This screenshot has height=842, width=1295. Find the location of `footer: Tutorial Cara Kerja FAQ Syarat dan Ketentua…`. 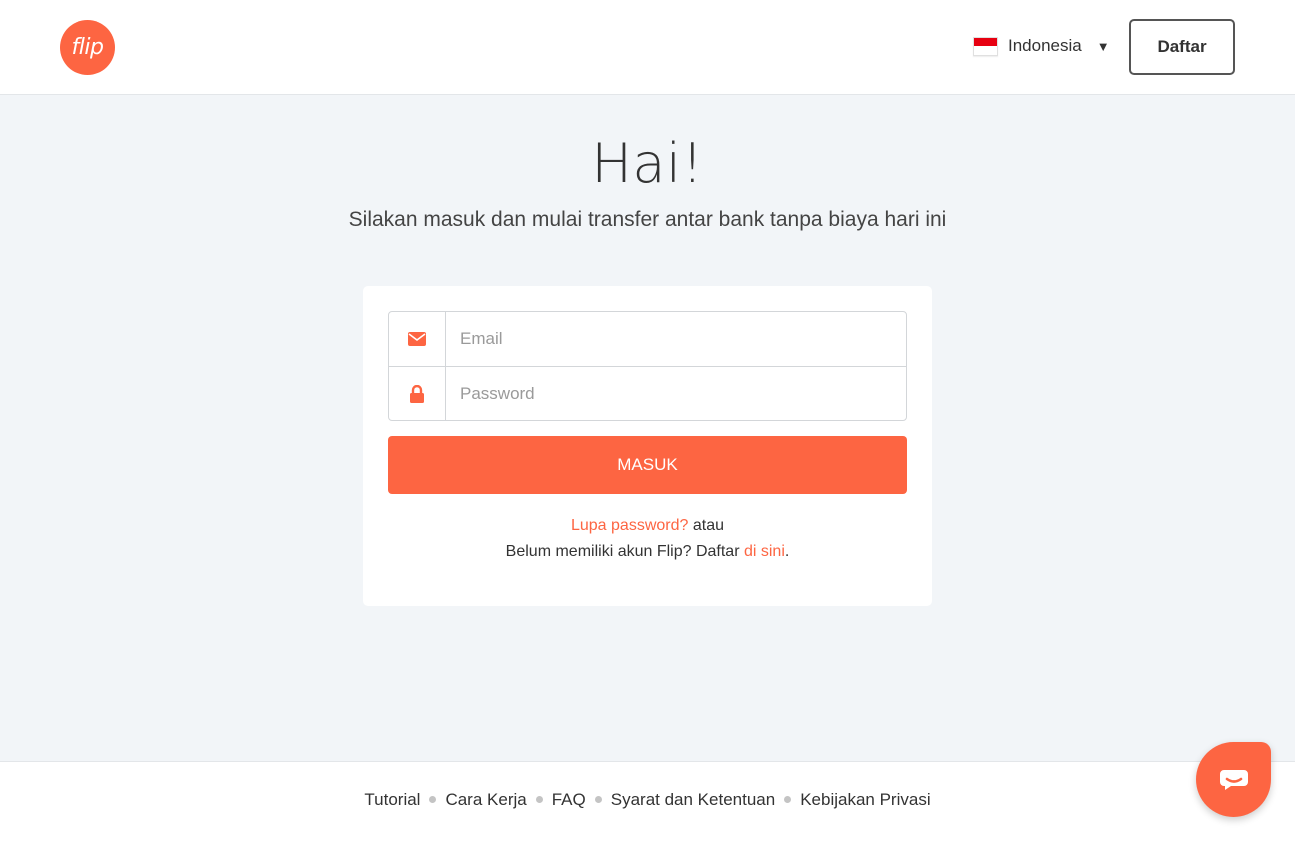

footer: Tutorial Cara Kerja FAQ Syarat dan Ketentua… is located at coordinates (647, 801).